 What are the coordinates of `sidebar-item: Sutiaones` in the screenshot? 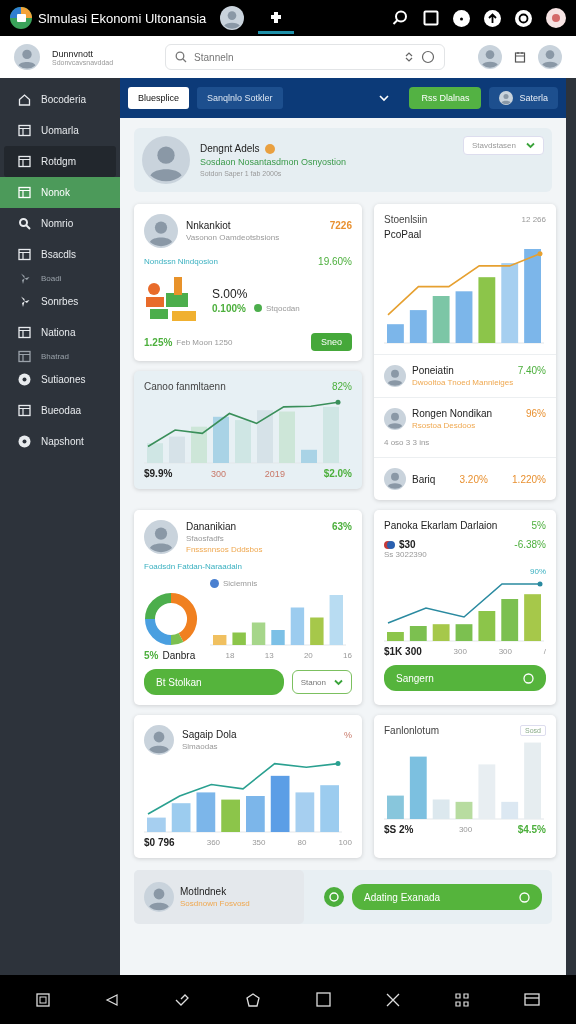 It's located at (60, 379).